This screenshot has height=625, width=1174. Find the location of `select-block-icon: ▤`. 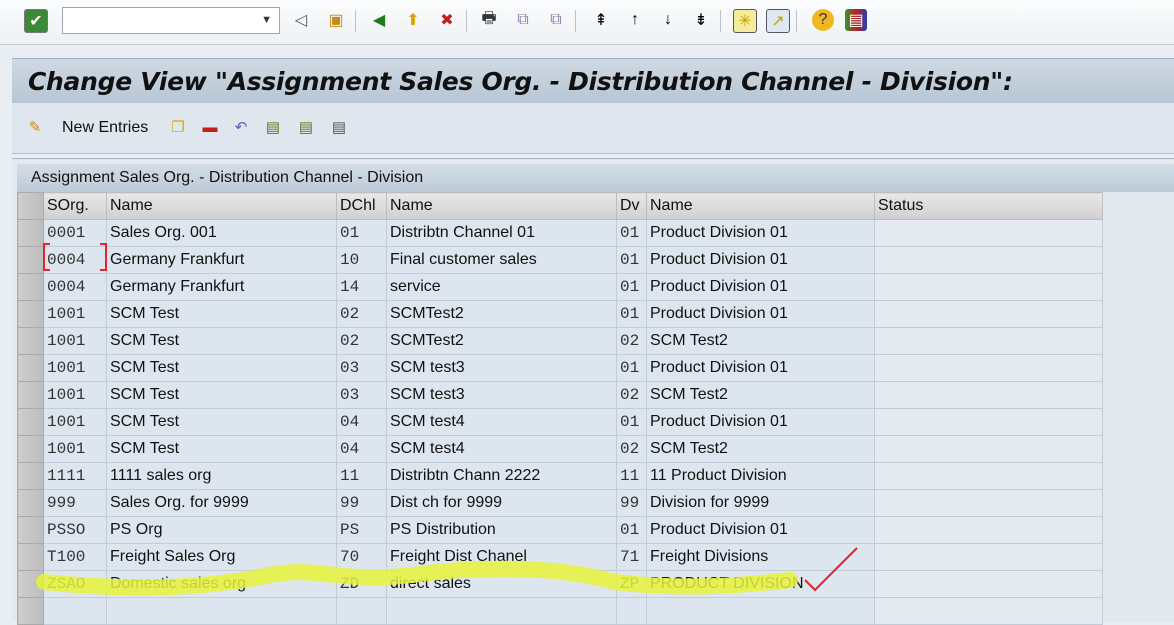

select-block-icon: ▤ is located at coordinates (306, 127).